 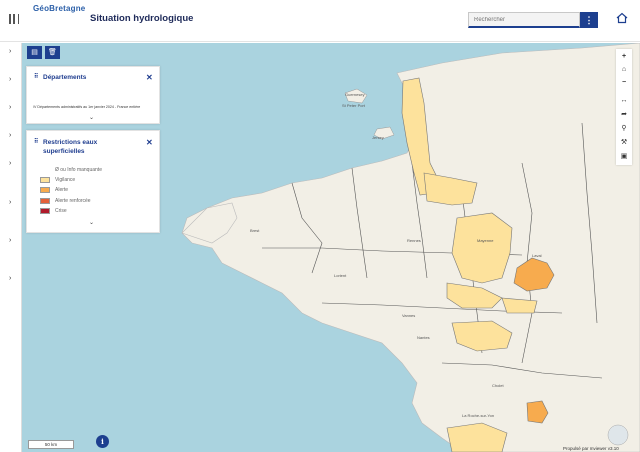 I want to click on map-label: Cholet, so click(x=498, y=385).